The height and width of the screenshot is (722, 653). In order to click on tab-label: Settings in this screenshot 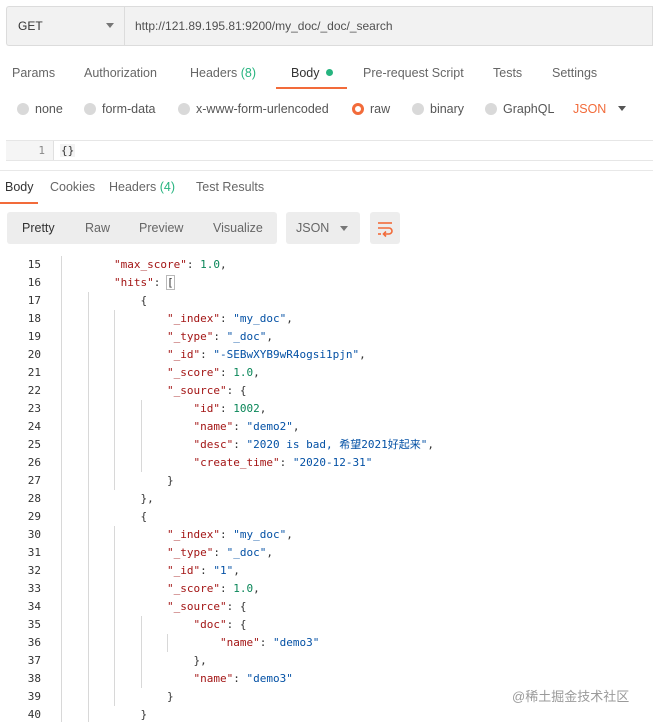, I will do `click(575, 73)`.